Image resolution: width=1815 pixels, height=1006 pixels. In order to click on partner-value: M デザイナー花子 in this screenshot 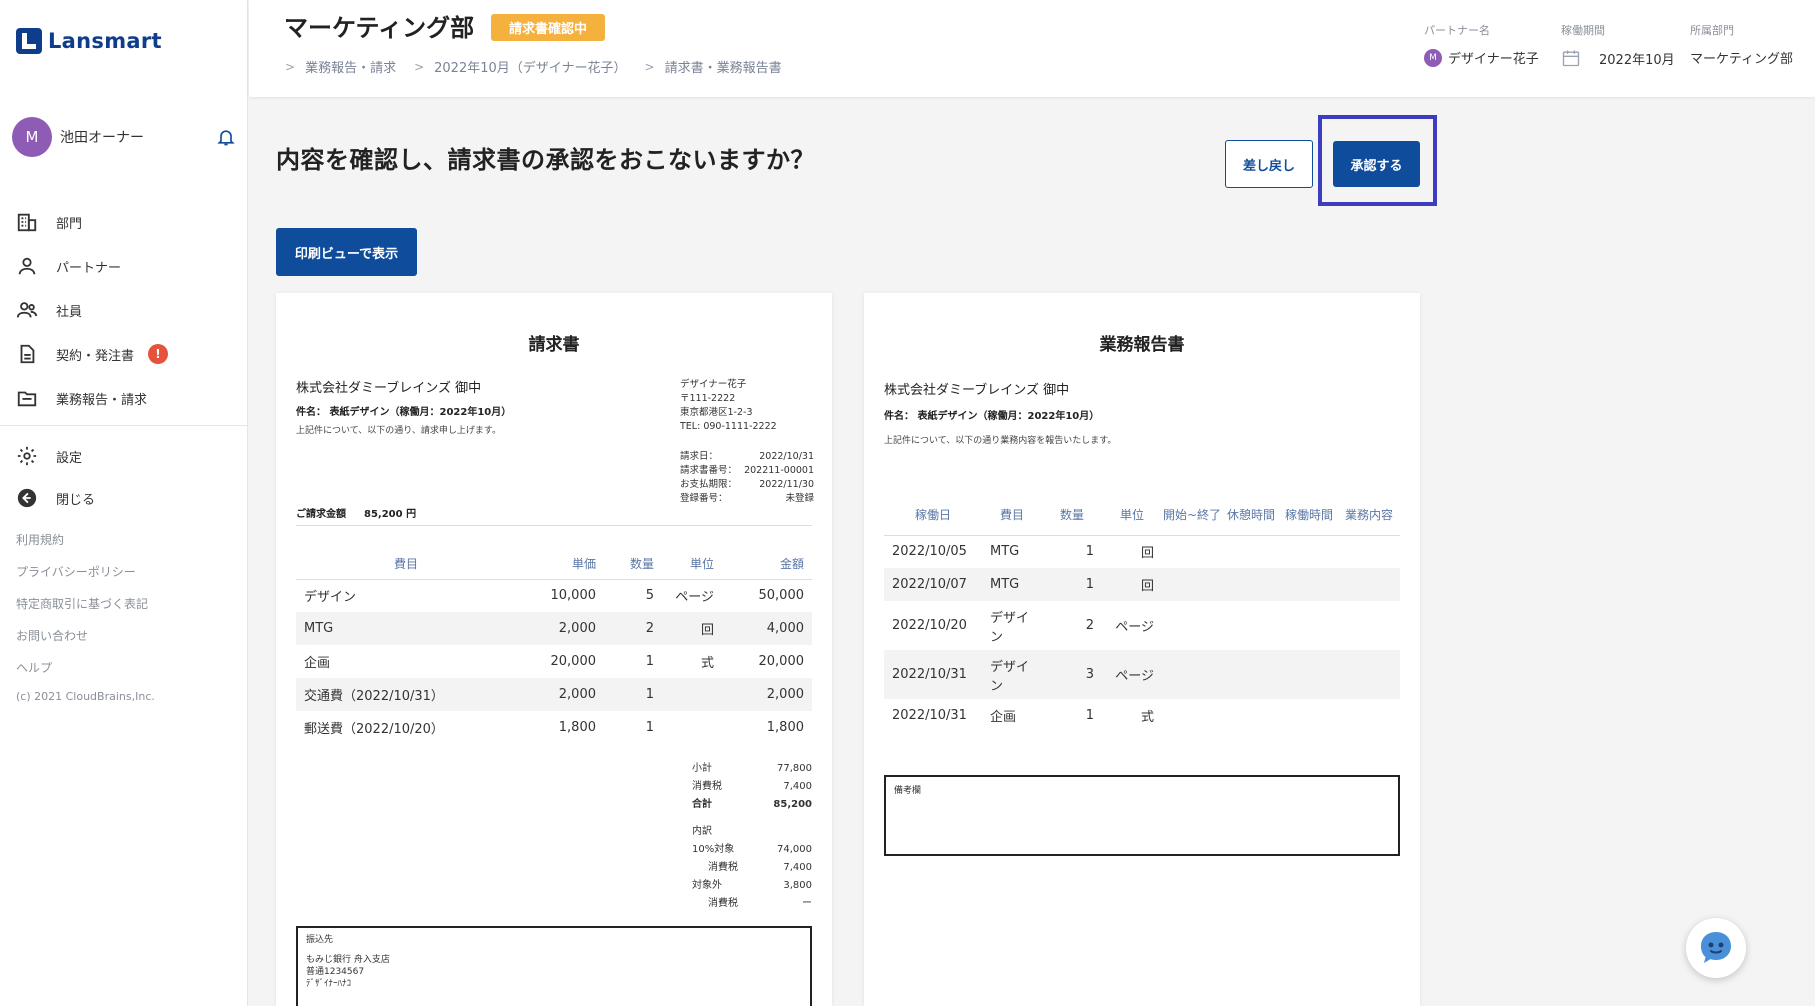, I will do `click(1481, 57)`.